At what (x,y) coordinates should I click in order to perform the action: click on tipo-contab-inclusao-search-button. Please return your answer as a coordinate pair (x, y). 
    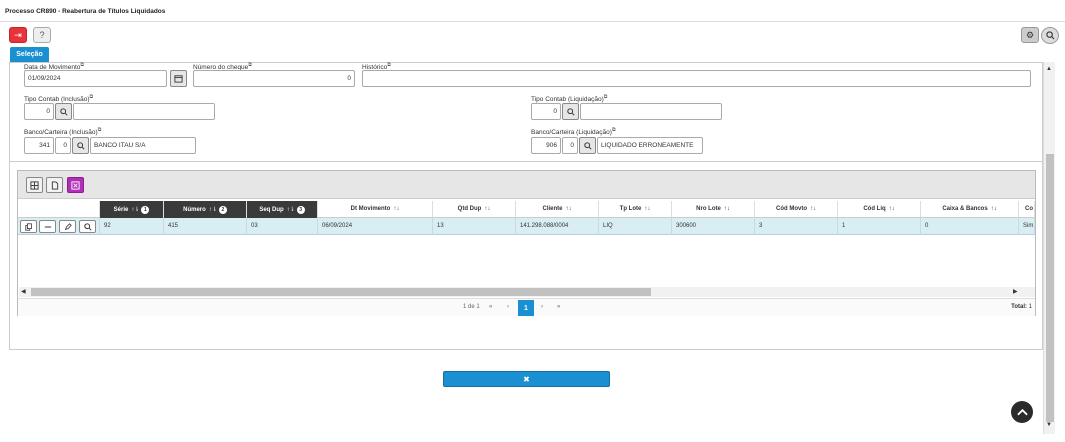
    Looking at the image, I should click on (63, 111).